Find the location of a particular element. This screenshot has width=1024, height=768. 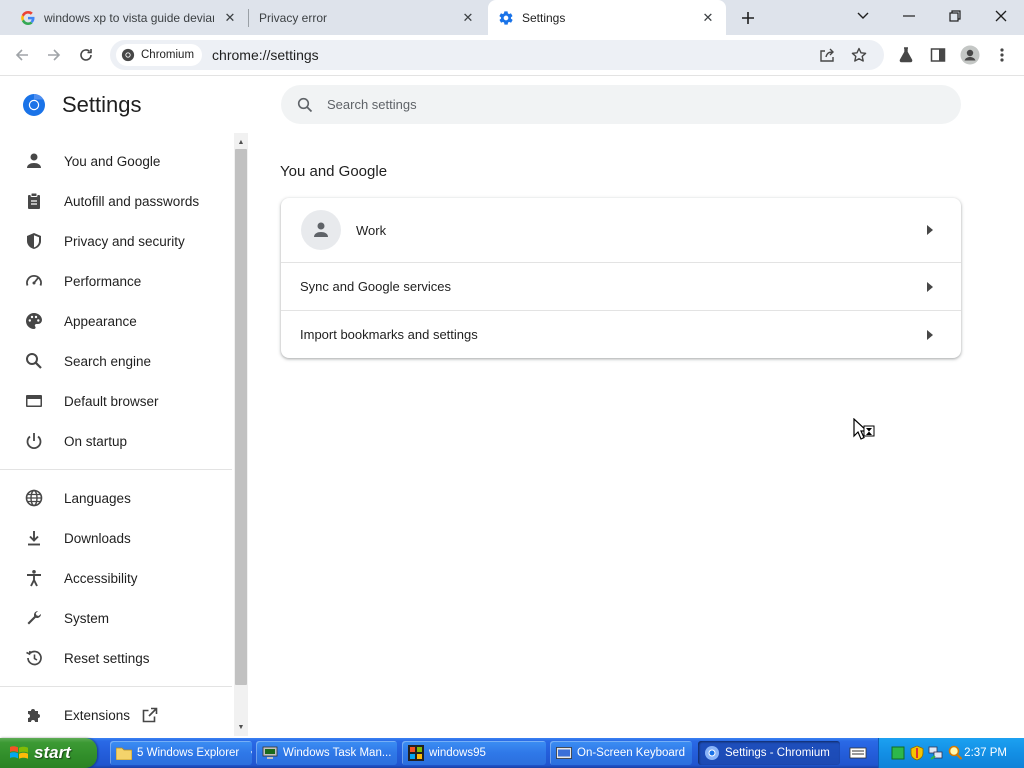

sidebar-item-label: Performance is located at coordinates (103, 281).